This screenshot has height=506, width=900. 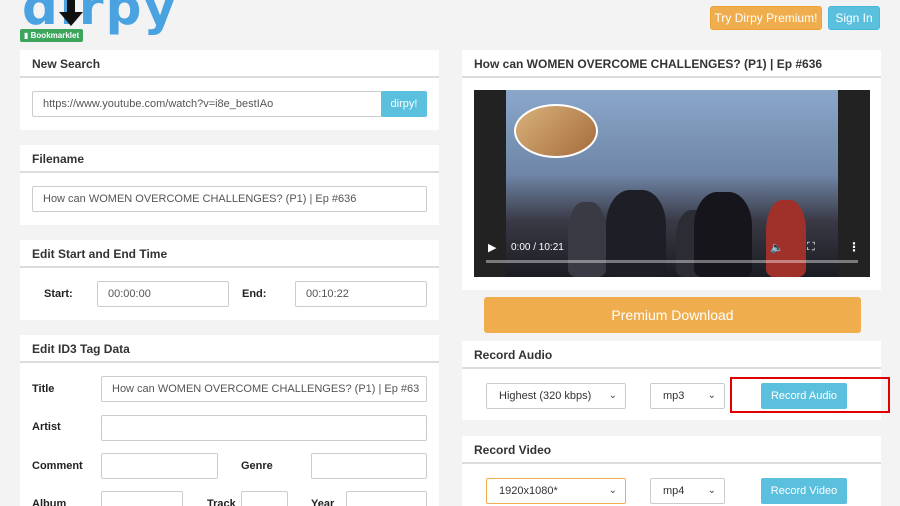 I want to click on play-icon: ▶, so click(x=492, y=247).